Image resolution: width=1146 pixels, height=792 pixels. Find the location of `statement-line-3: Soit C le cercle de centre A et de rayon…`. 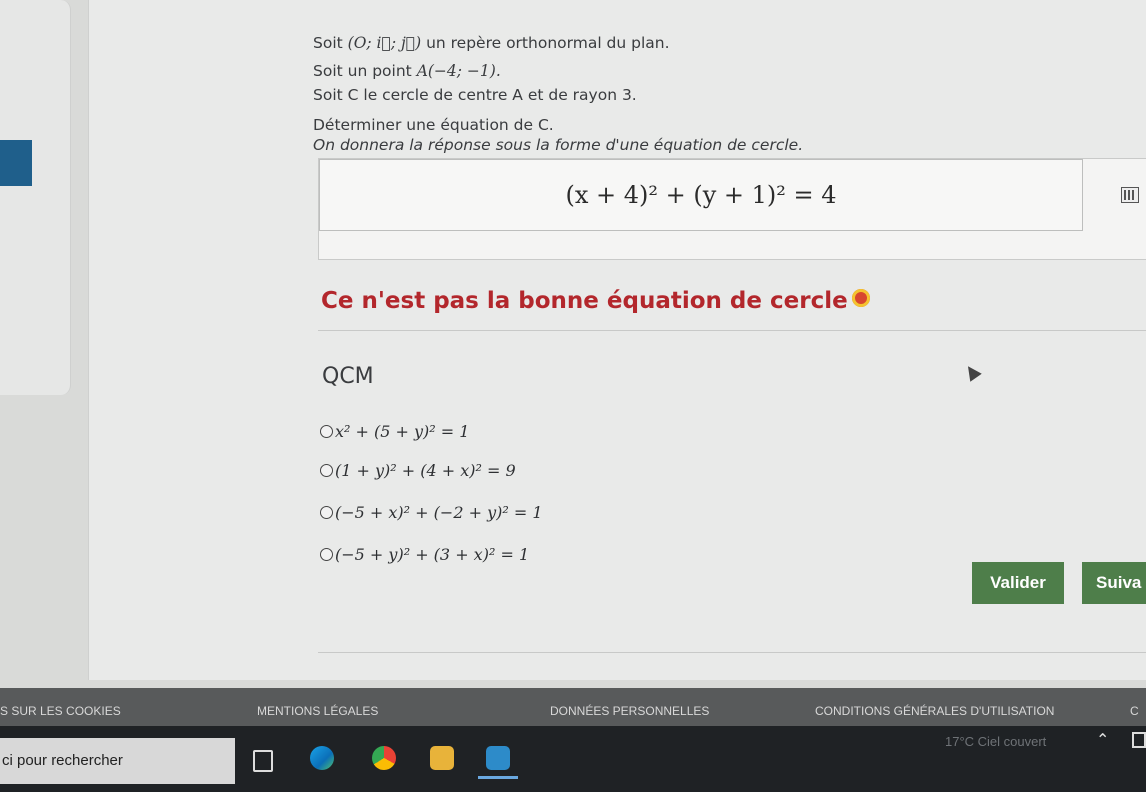

statement-line-3: Soit C le cercle de centre A et de rayon… is located at coordinates (475, 95).